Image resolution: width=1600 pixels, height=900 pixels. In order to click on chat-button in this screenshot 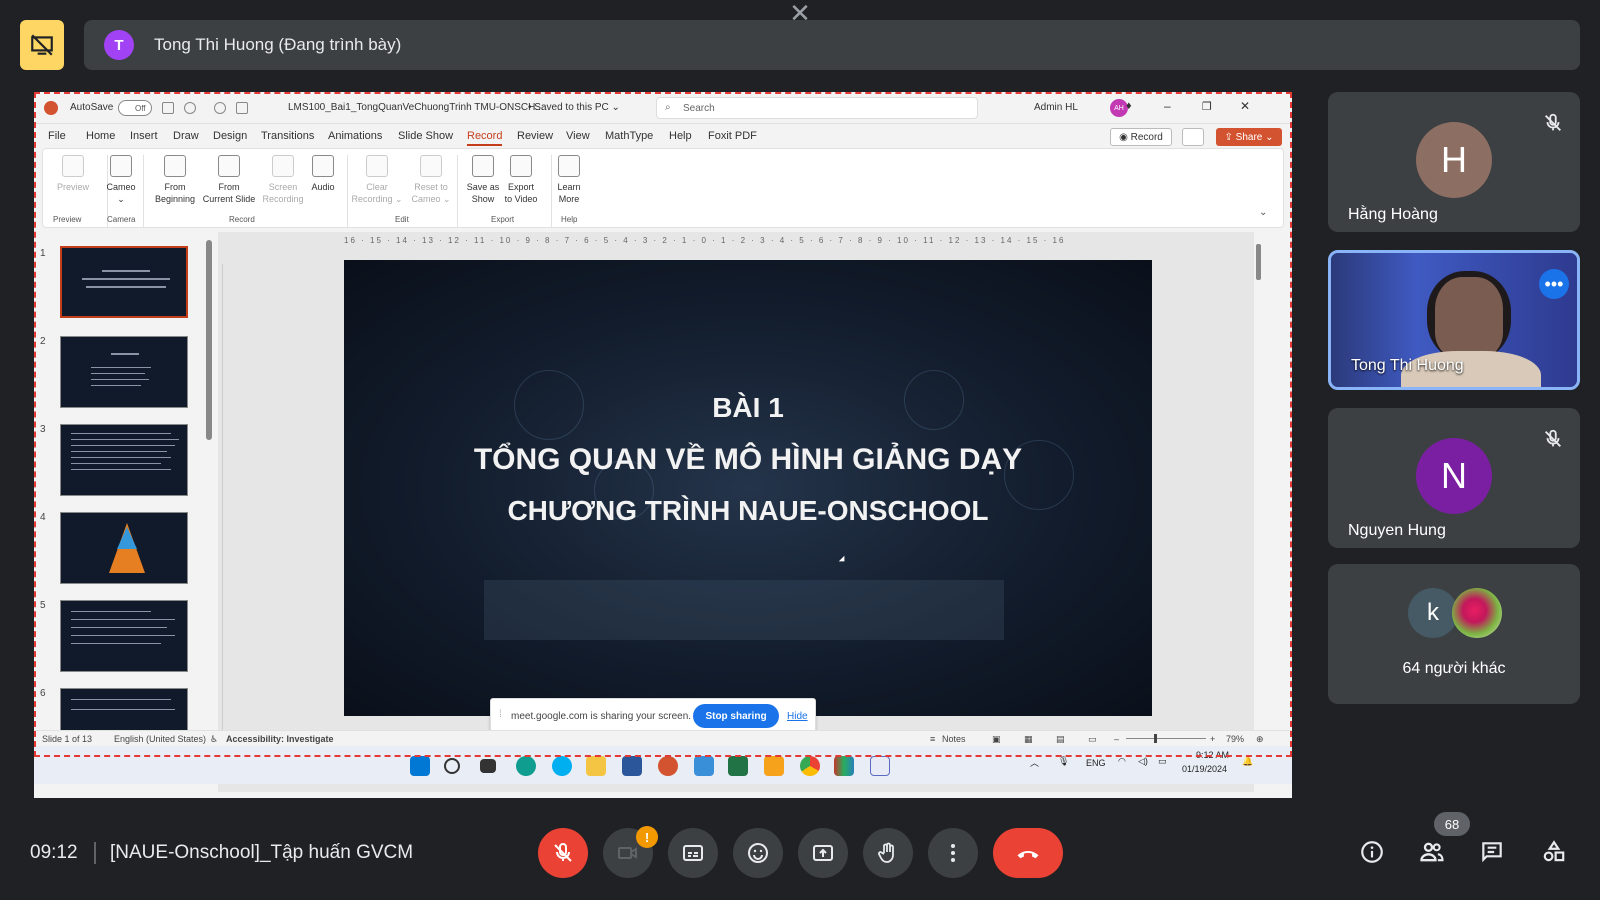, I will do `click(1492, 852)`.